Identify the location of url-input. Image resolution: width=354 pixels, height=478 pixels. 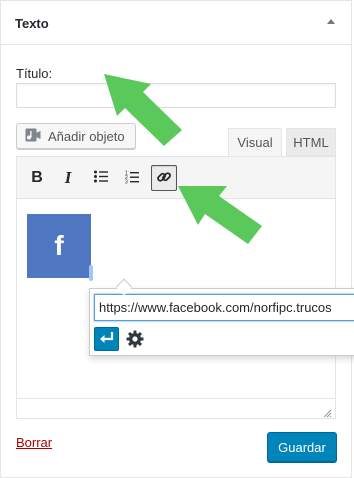
(224, 307).